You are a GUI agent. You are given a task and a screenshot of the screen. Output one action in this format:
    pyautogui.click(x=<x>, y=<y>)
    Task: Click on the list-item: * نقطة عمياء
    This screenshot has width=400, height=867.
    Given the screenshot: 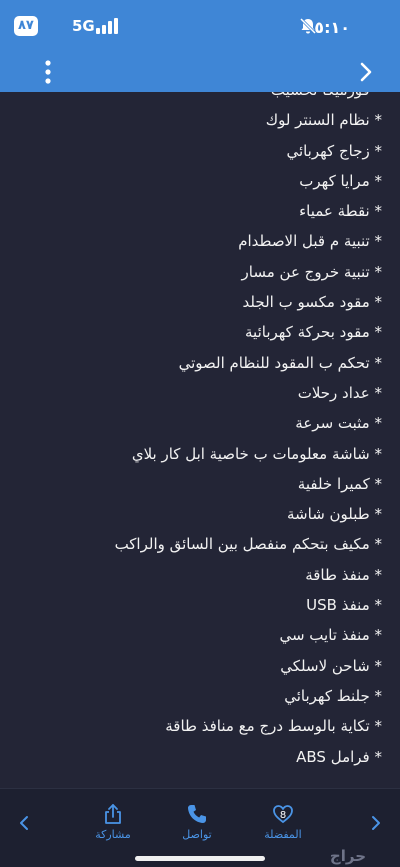 What is the action you would take?
    pyautogui.click(x=340, y=211)
    